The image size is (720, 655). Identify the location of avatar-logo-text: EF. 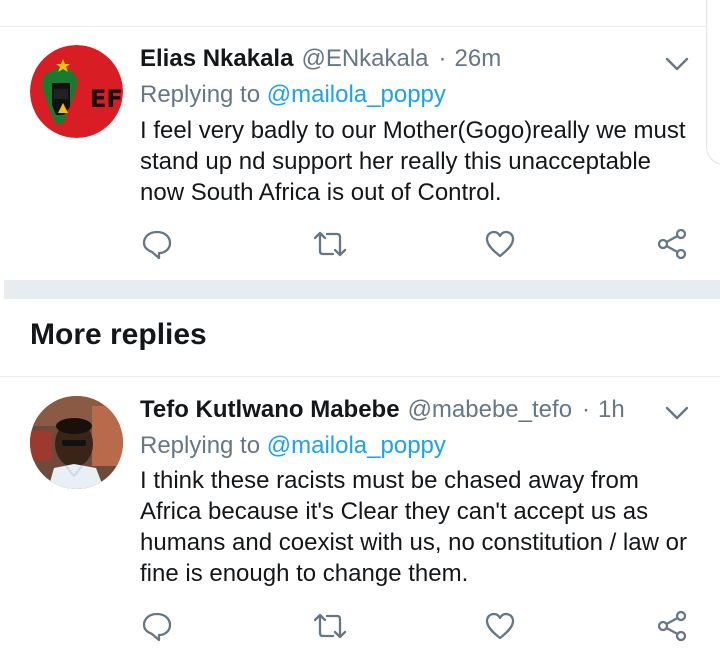
(106, 99).